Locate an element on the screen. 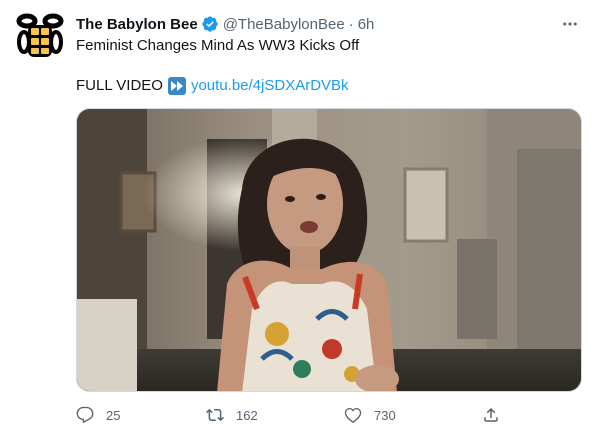  retweet-button: 162 is located at coordinates (232, 415).